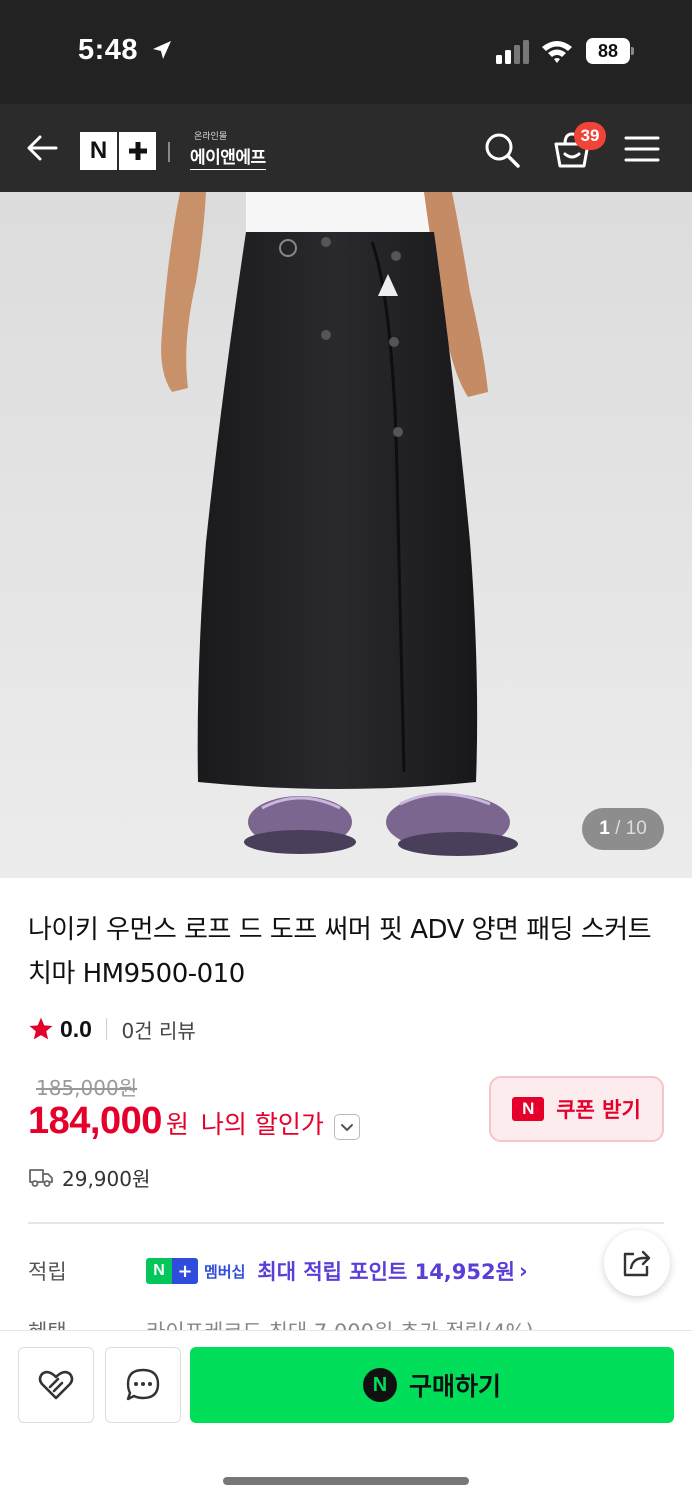  Describe the element at coordinates (42, 148) in the screenshot. I see `back-arrow-icon` at that location.